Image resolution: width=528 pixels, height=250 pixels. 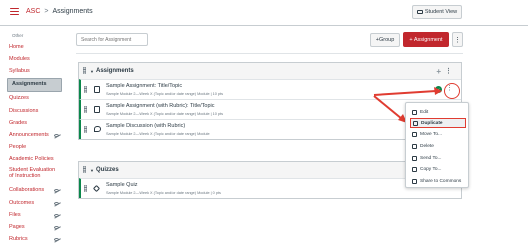 I want to click on menu-item-delete: Delete, so click(x=438, y=146).